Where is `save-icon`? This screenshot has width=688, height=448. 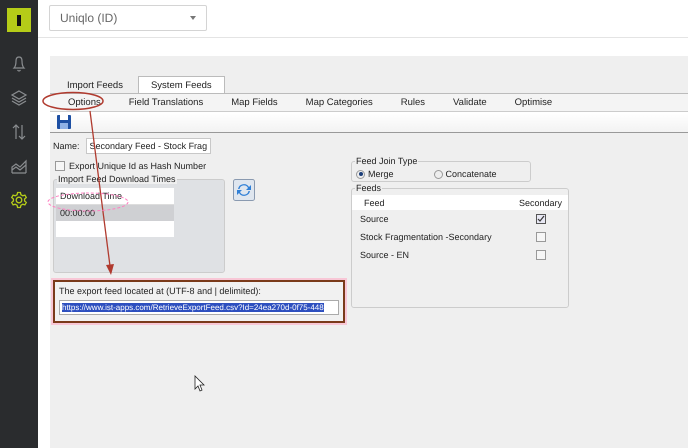 save-icon is located at coordinates (64, 122).